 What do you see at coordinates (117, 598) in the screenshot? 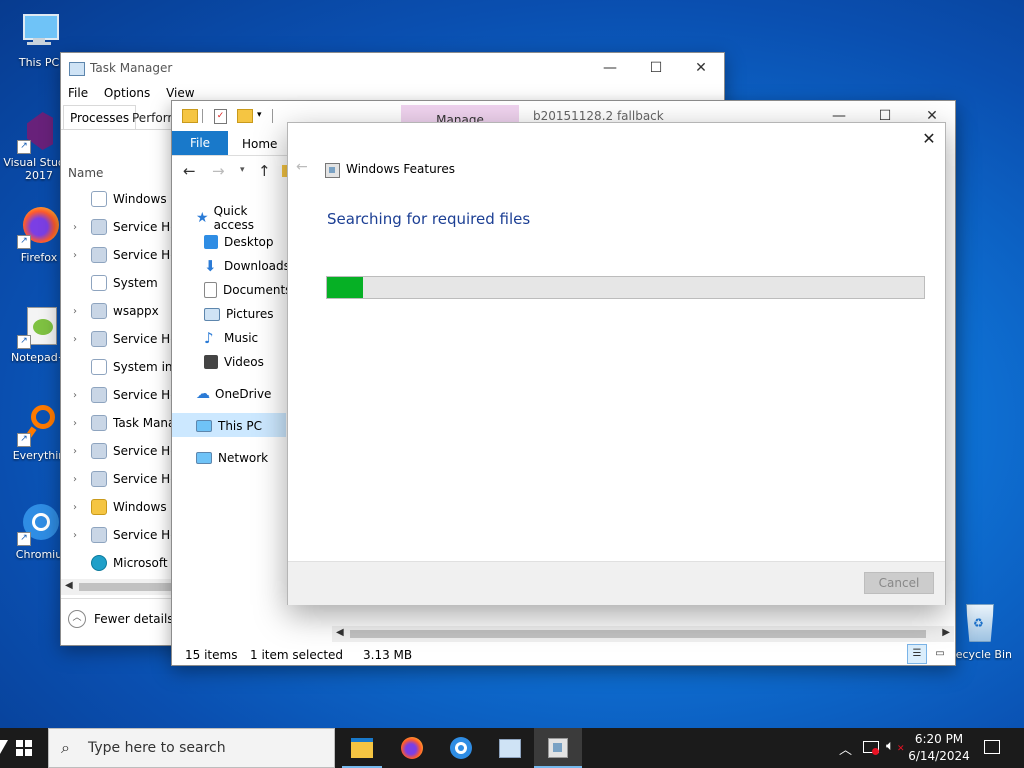
I see `footer-divider` at bounding box center [117, 598].